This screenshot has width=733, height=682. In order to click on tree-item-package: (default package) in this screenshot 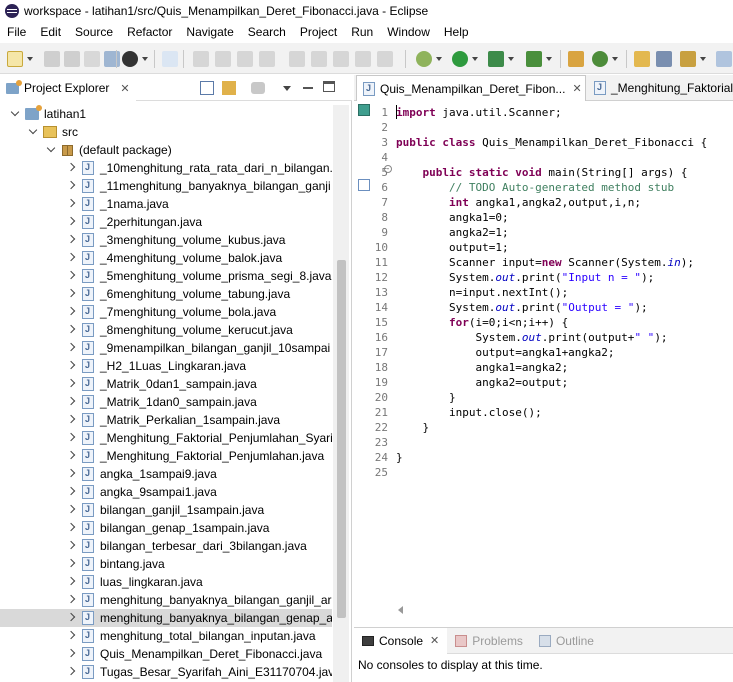, I will do `click(166, 150)`.